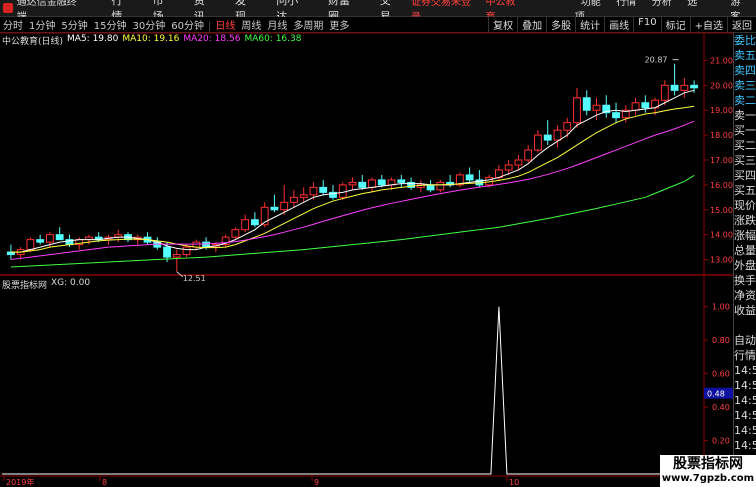 This screenshot has height=487, width=756. I want to click on tool-button-0: 复权, so click(502, 24).